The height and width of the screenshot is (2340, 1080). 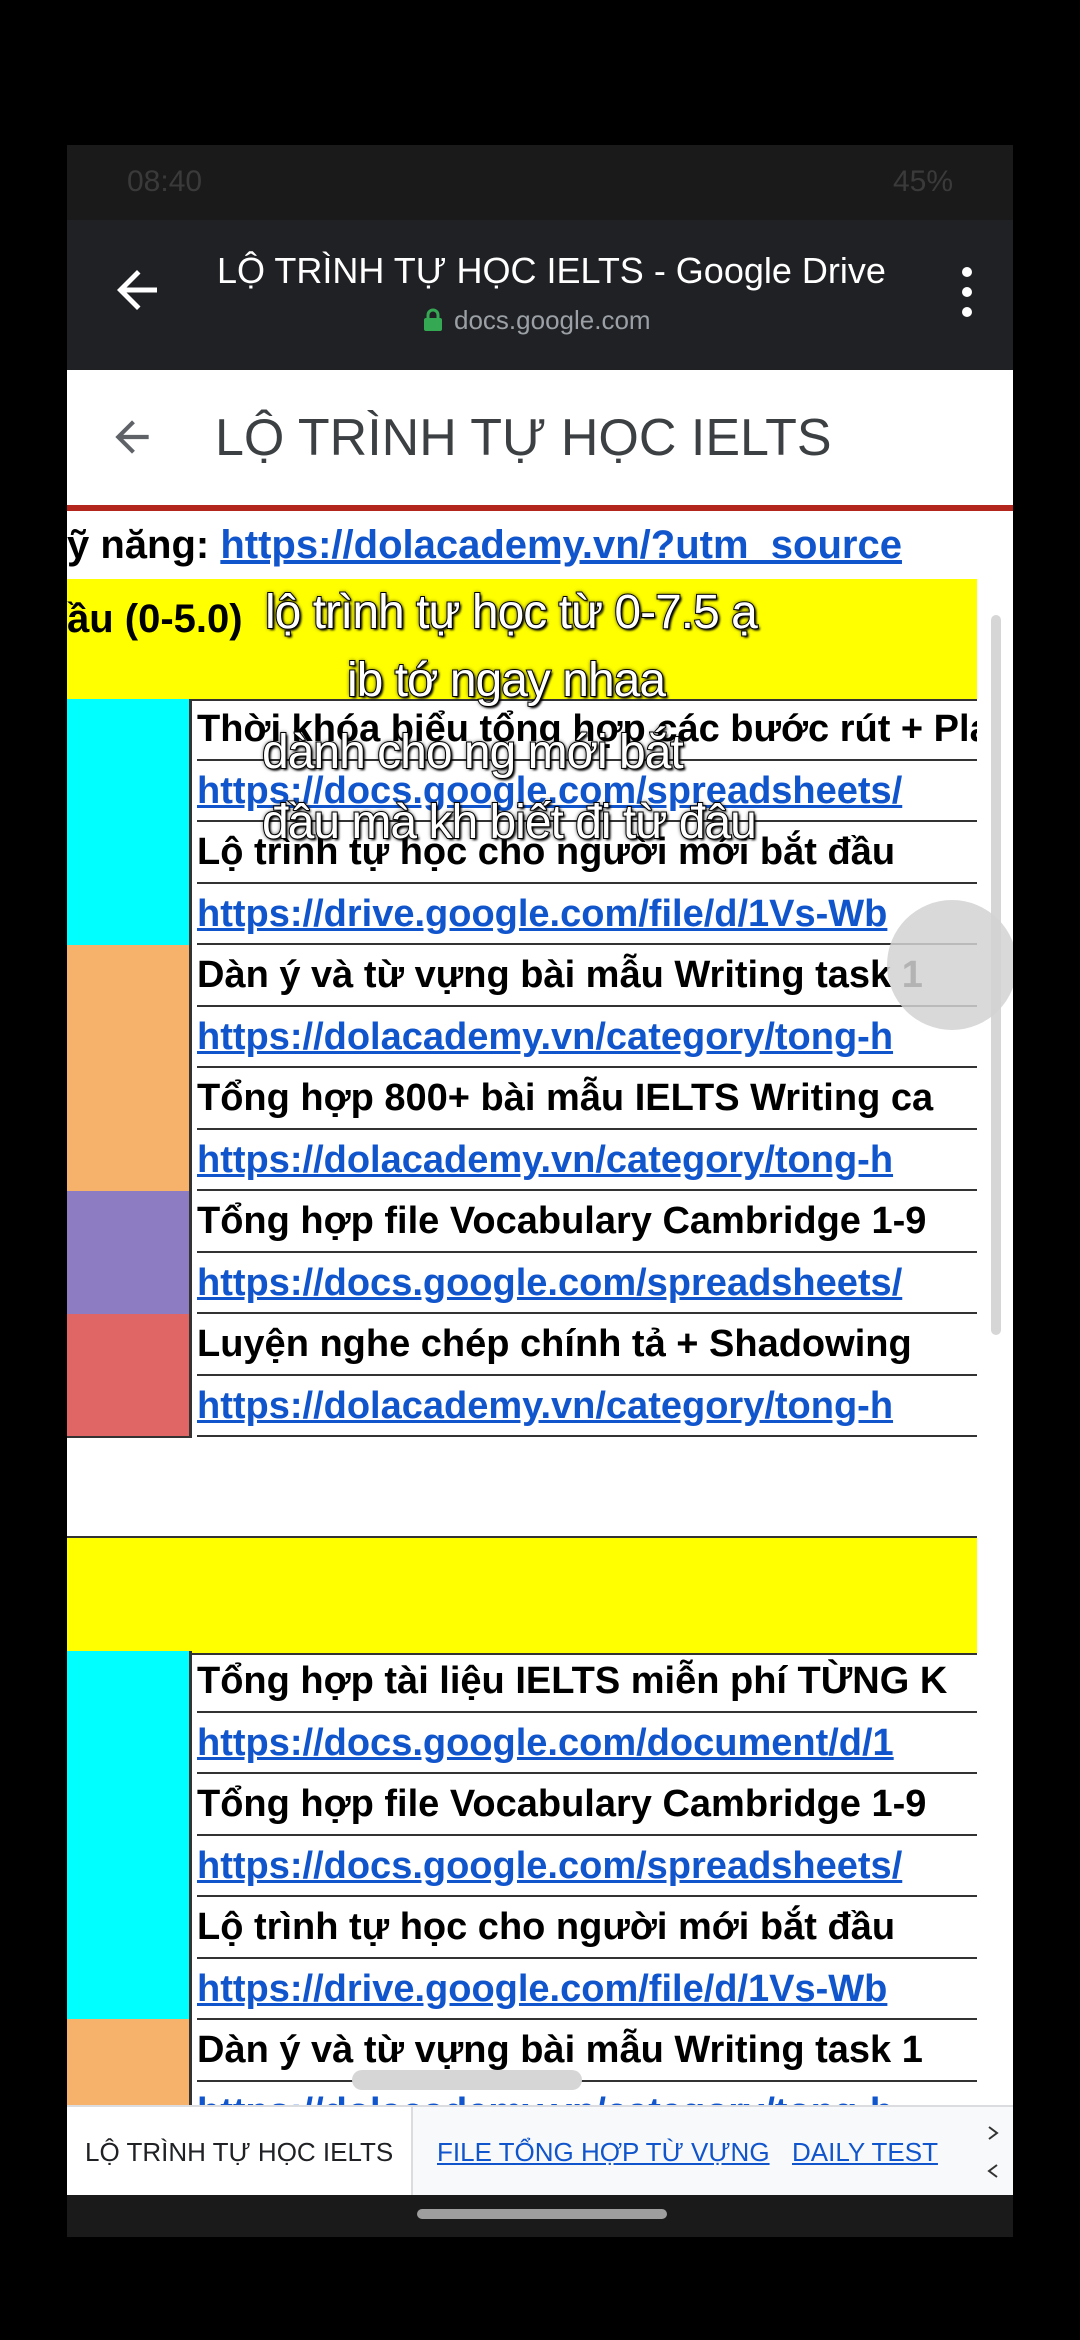 I want to click on status-time: 08:40, so click(x=165, y=181).